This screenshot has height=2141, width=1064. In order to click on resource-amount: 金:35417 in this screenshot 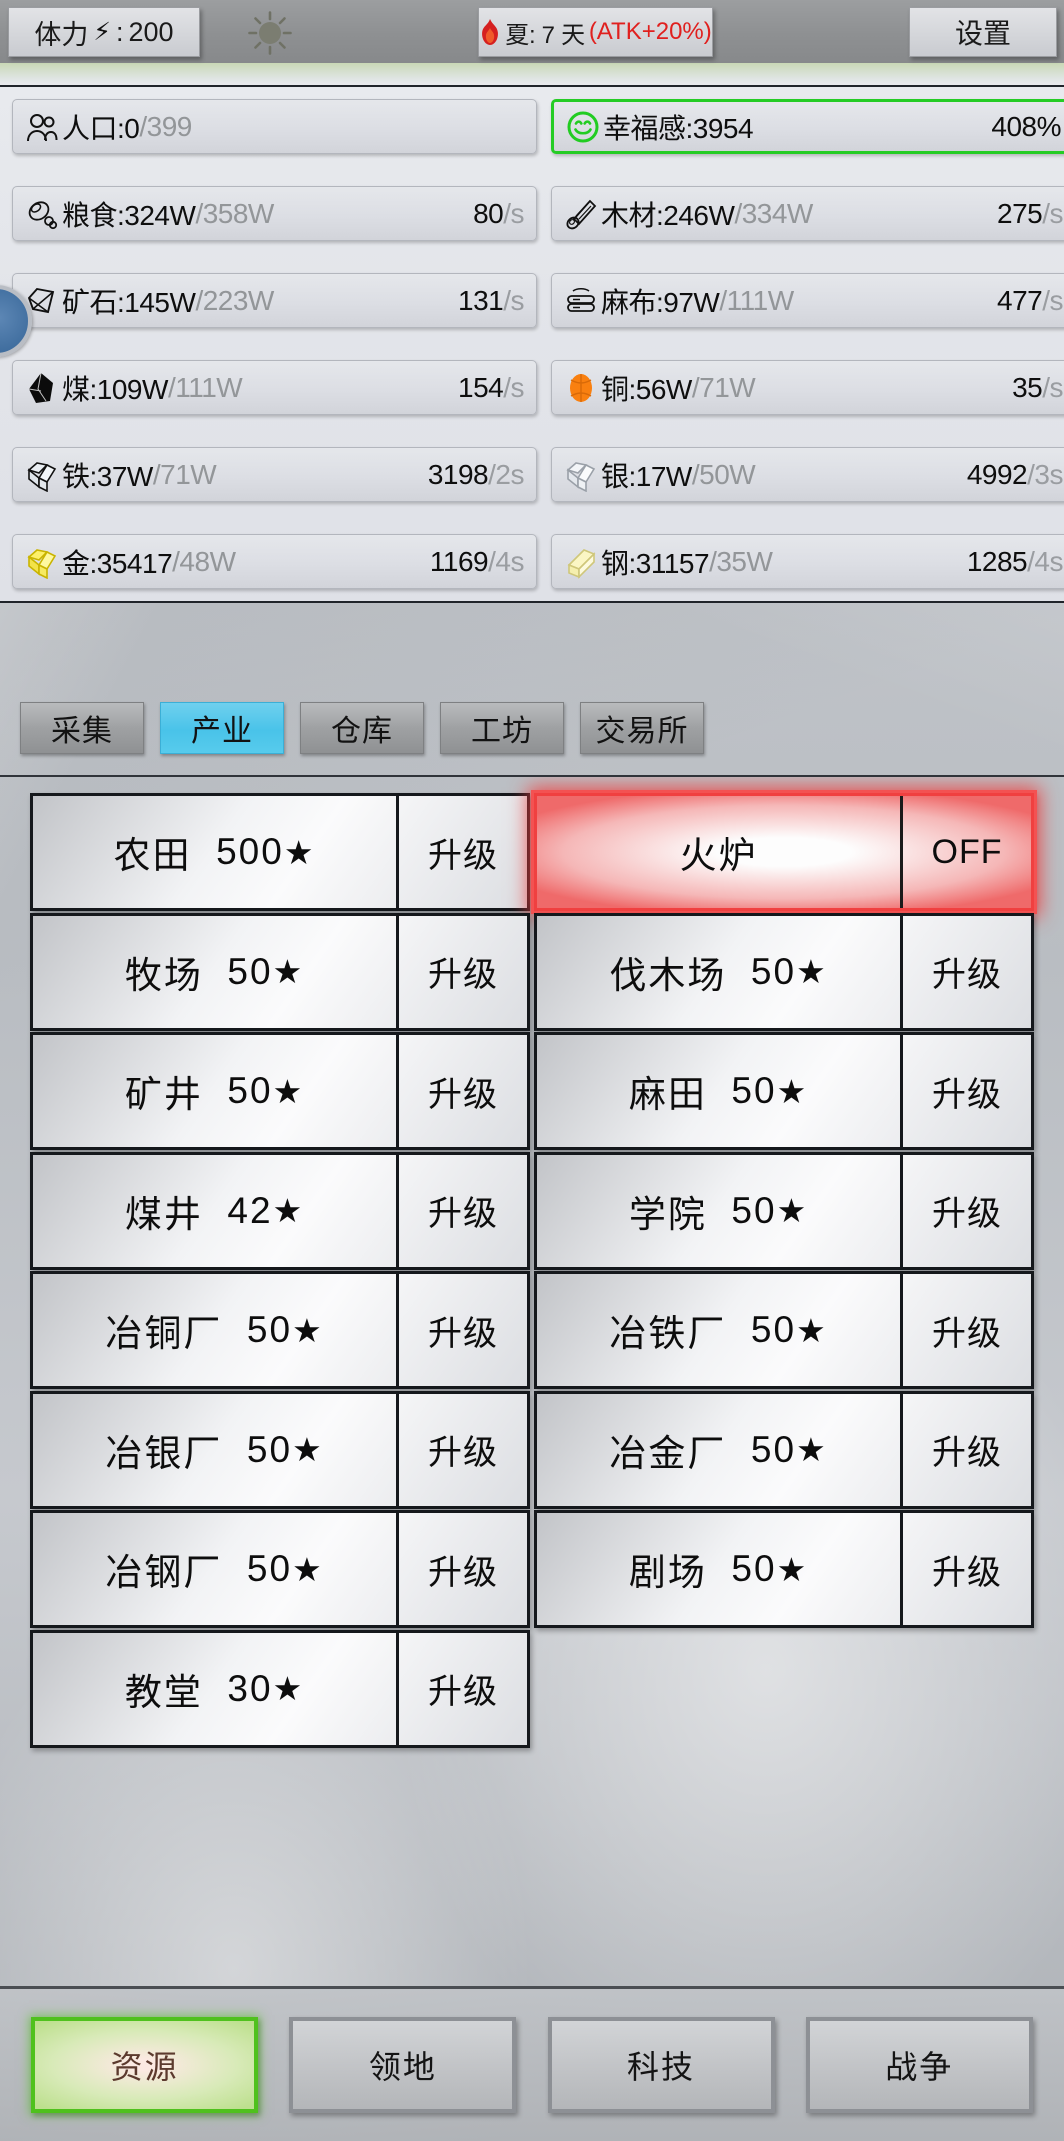, I will do `click(117, 563)`.